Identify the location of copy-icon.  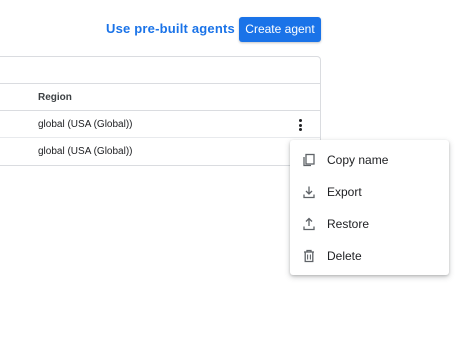
(309, 160).